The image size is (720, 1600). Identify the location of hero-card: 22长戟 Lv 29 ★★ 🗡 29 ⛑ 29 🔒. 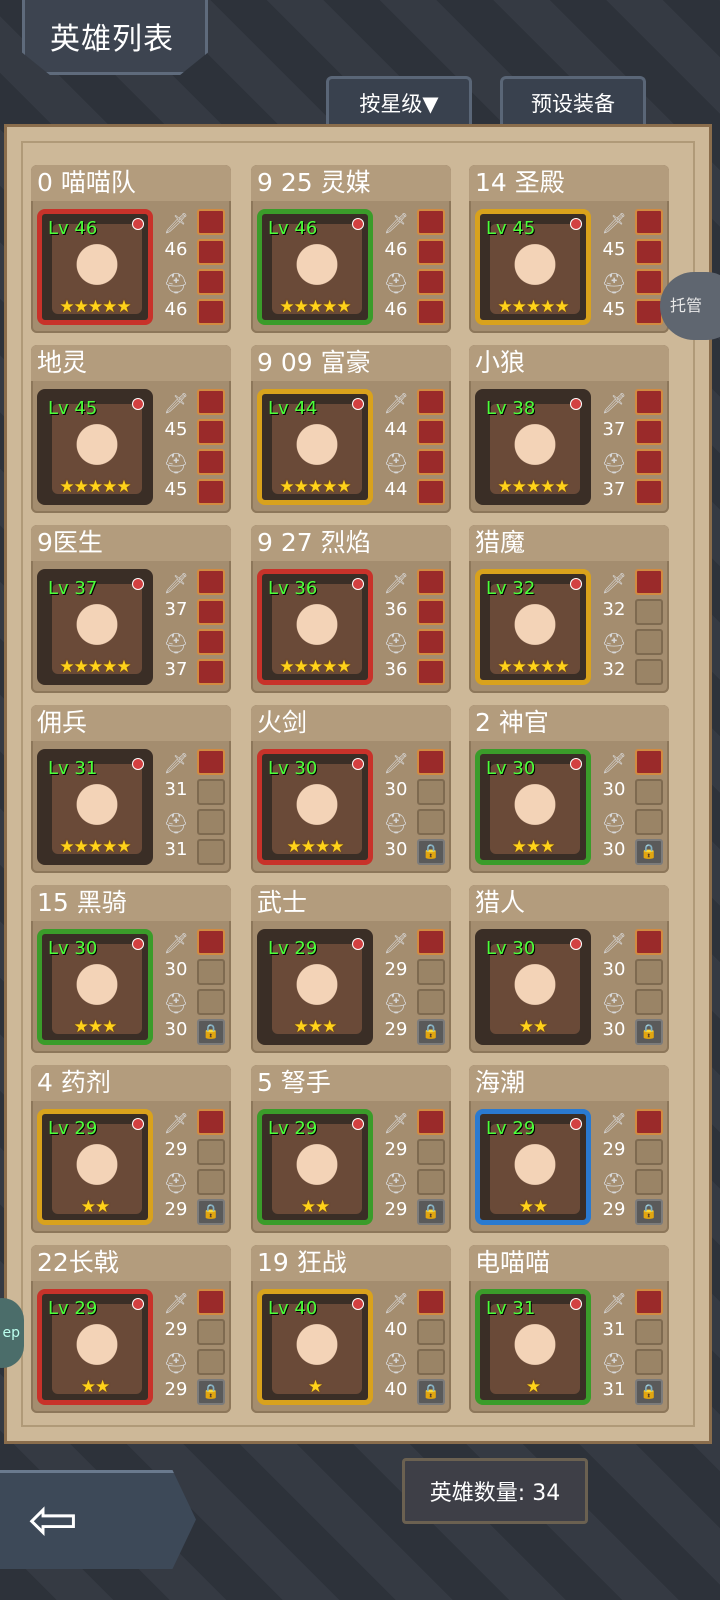
(131, 1329).